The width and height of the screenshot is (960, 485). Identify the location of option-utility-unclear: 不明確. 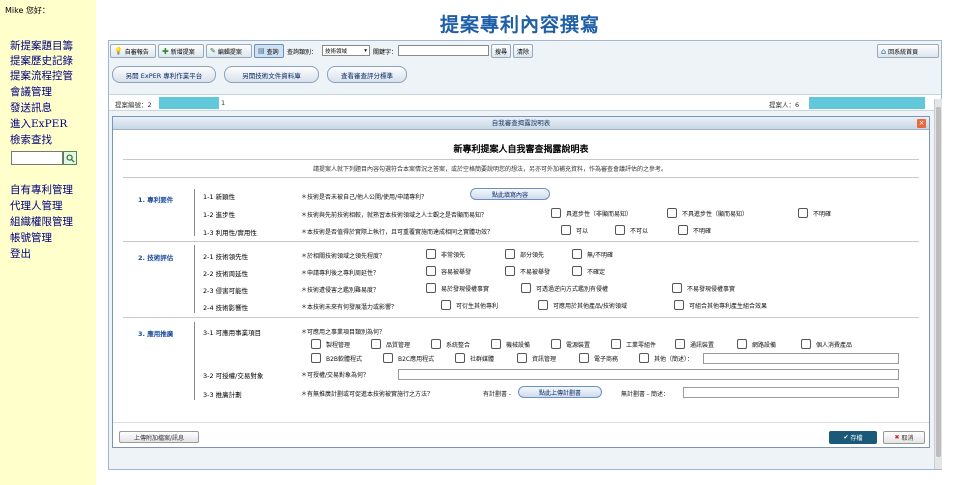
(694, 230).